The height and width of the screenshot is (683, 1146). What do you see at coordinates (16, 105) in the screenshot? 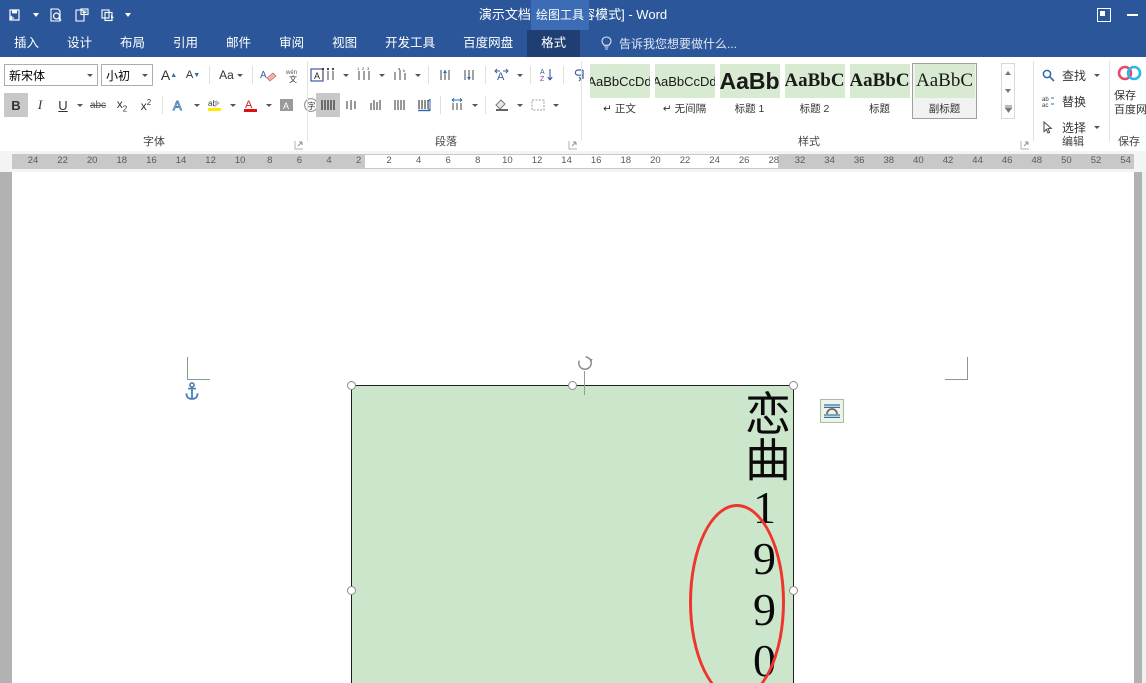
I see `bold-button: B` at bounding box center [16, 105].